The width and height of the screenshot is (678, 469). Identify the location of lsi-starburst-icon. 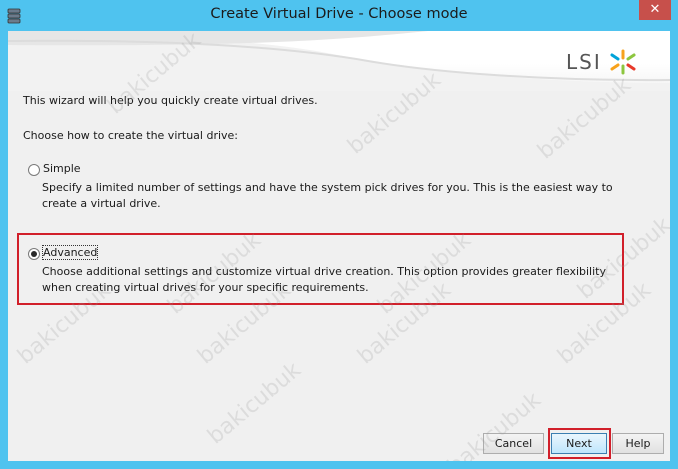
(623, 62).